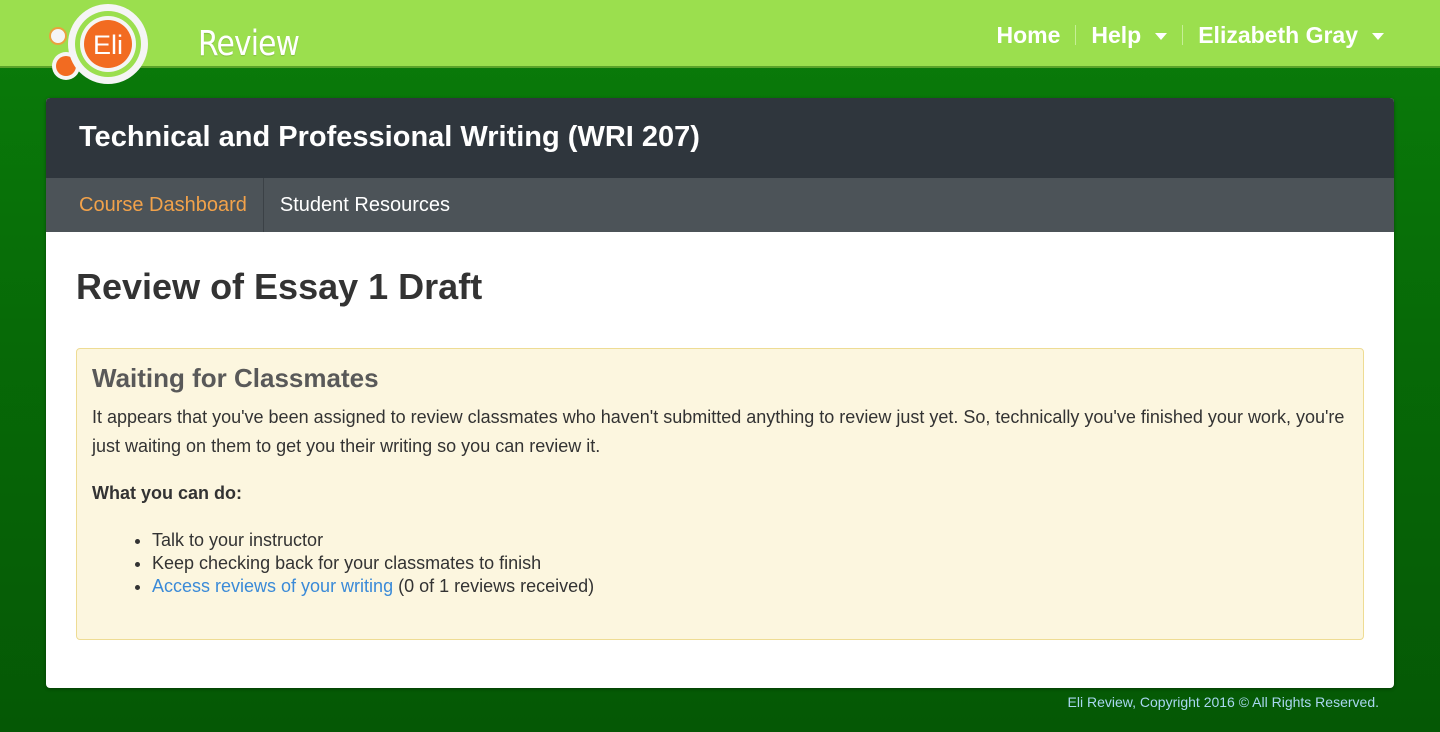  What do you see at coordinates (272, 586) in the screenshot?
I see `access-reviews-link: Access reviews of your writing` at bounding box center [272, 586].